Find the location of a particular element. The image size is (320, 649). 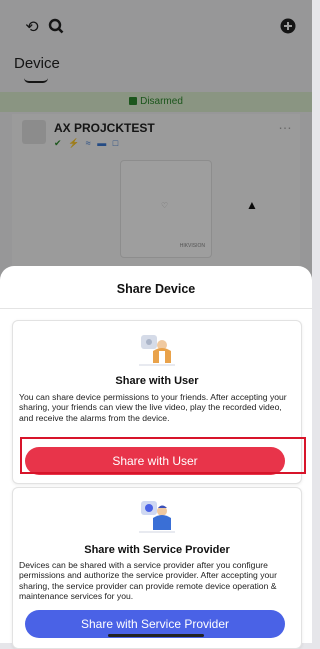

sheet-title: Share Device is located at coordinates (156, 289).